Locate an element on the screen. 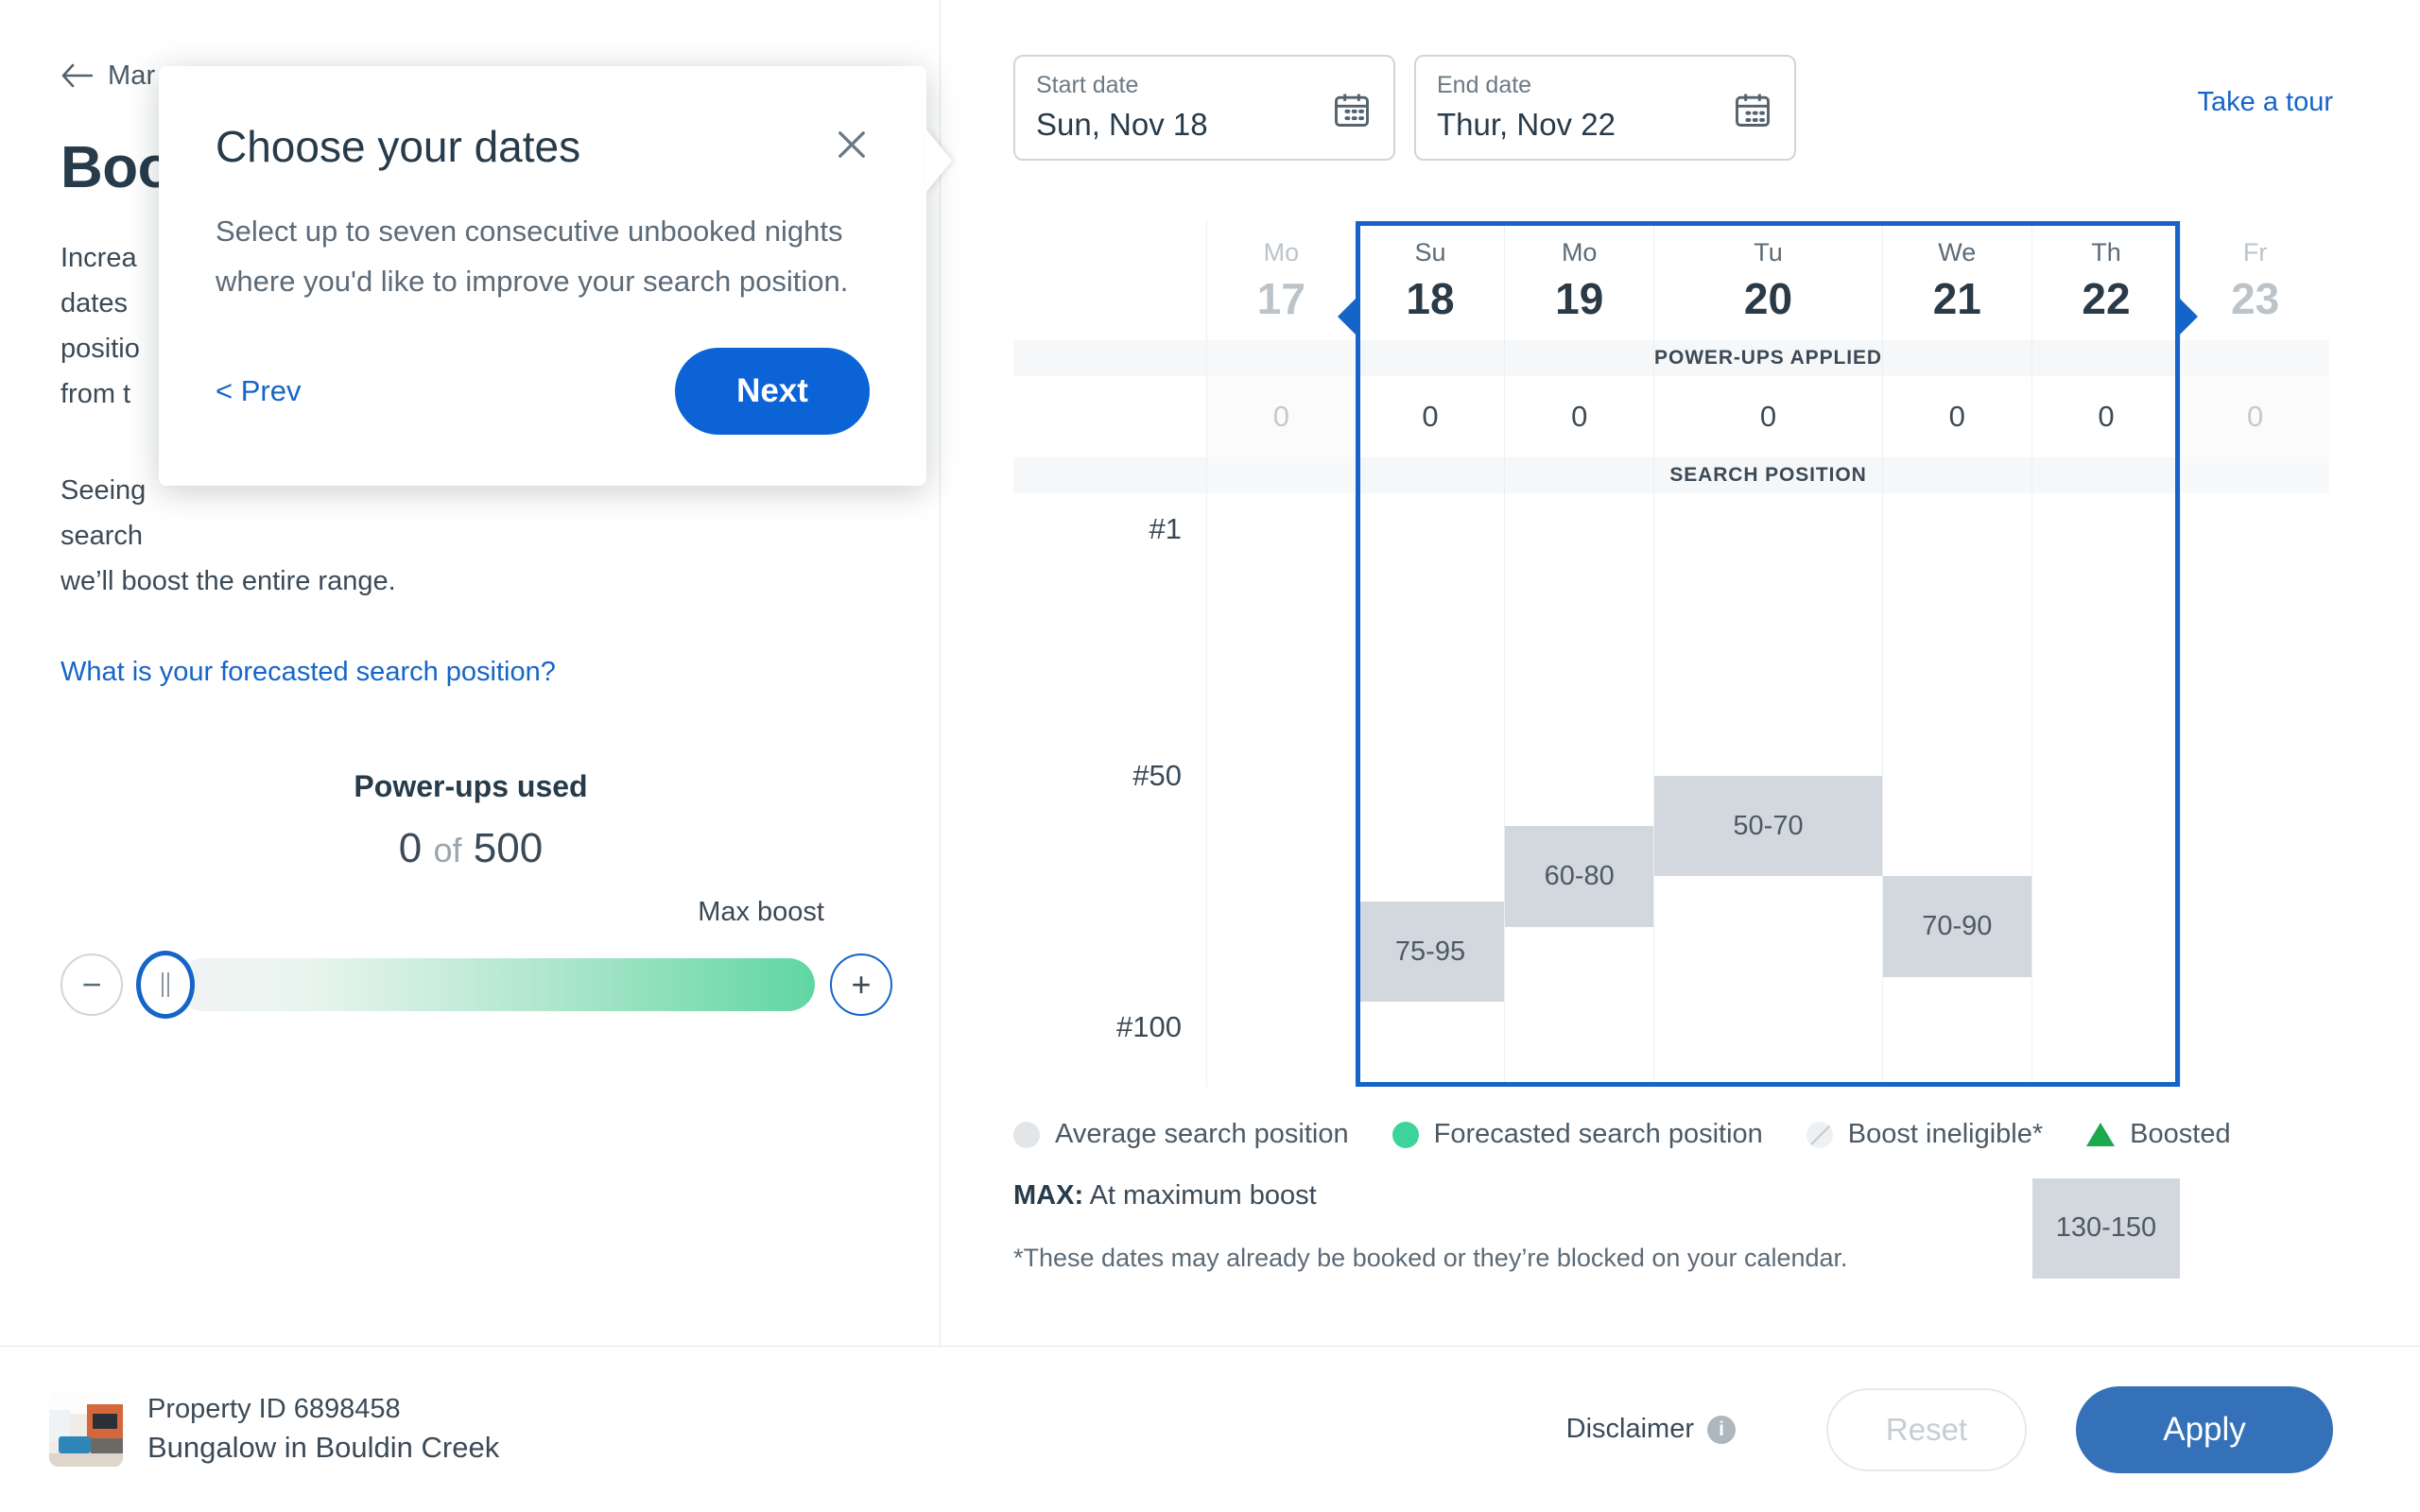 The image size is (2420, 1512). forecast-range-bar: 130-150 is located at coordinates (2106, 1228).